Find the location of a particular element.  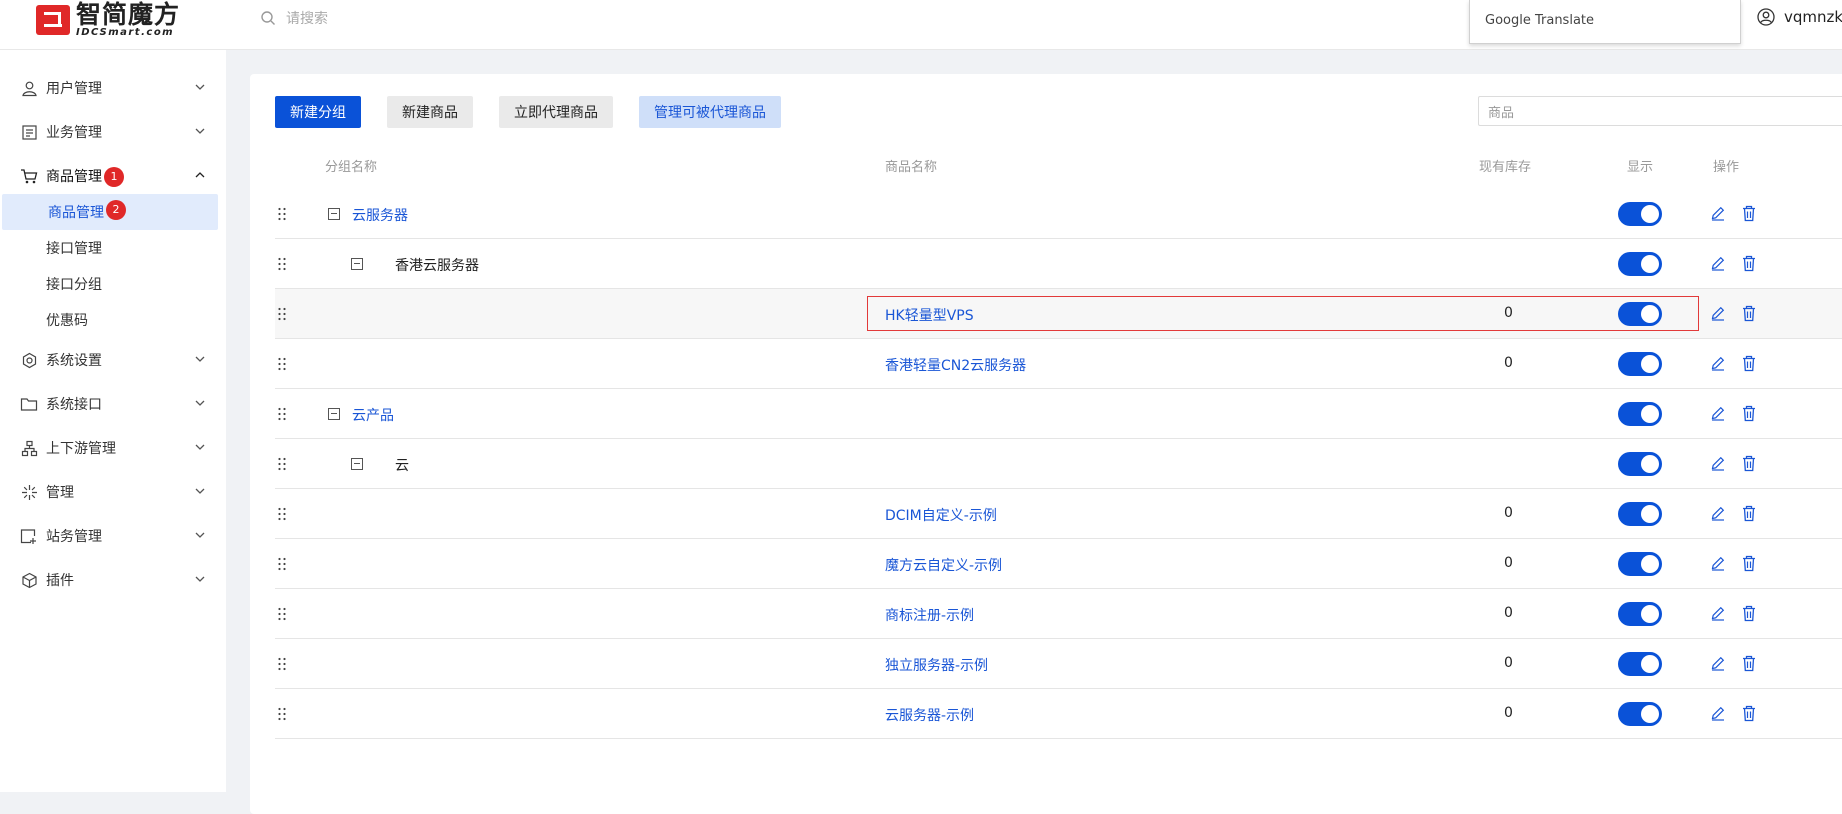

group-name: 云产品 is located at coordinates (373, 415).